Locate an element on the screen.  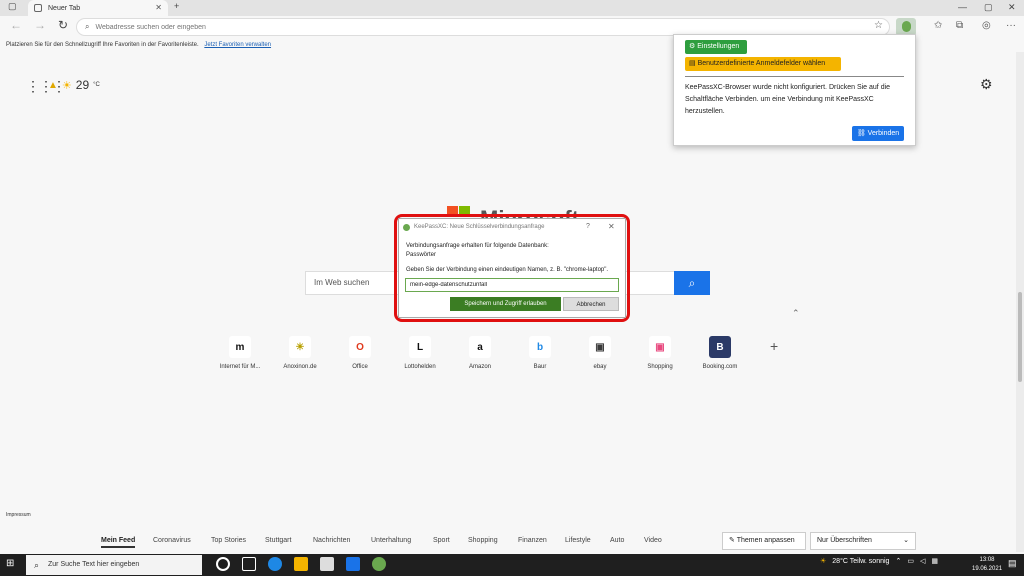
feed-tab: Finanzen is located at coordinates (532, 540).